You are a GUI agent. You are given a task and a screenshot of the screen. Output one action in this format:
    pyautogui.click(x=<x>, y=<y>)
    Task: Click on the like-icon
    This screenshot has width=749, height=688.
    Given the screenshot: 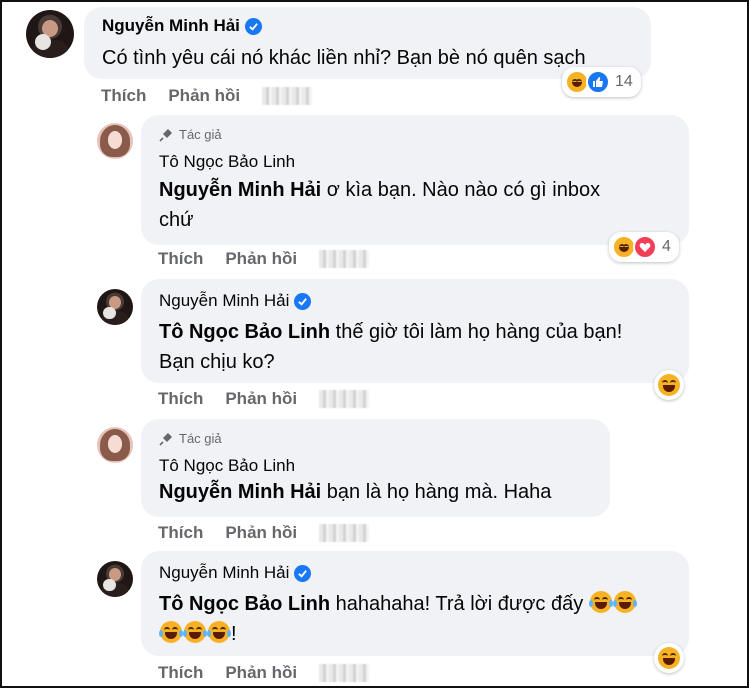 What is the action you would take?
    pyautogui.click(x=598, y=82)
    